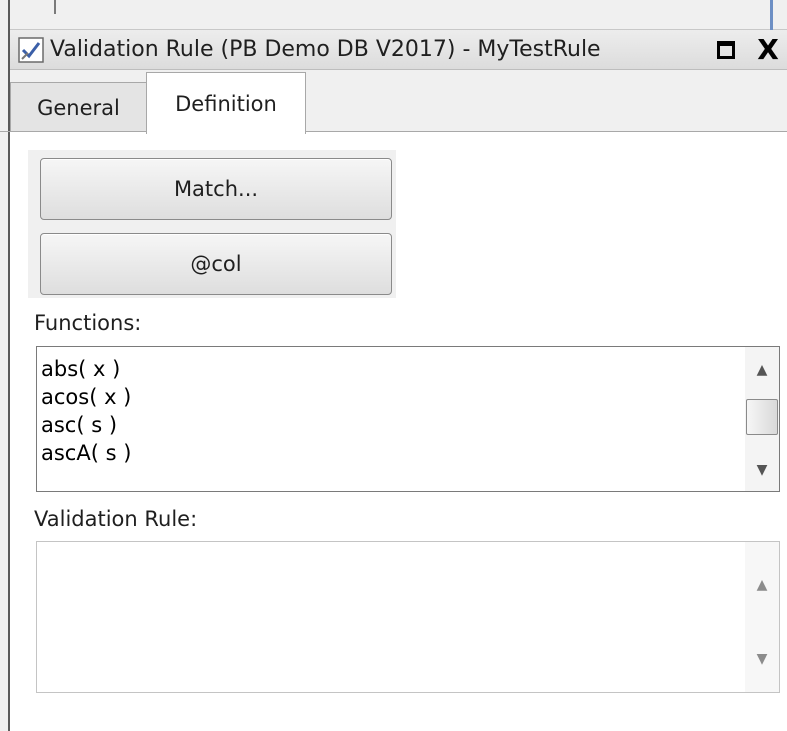 The image size is (787, 731). I want to click on functions-scrollbar: ▲ ▼, so click(762, 419).